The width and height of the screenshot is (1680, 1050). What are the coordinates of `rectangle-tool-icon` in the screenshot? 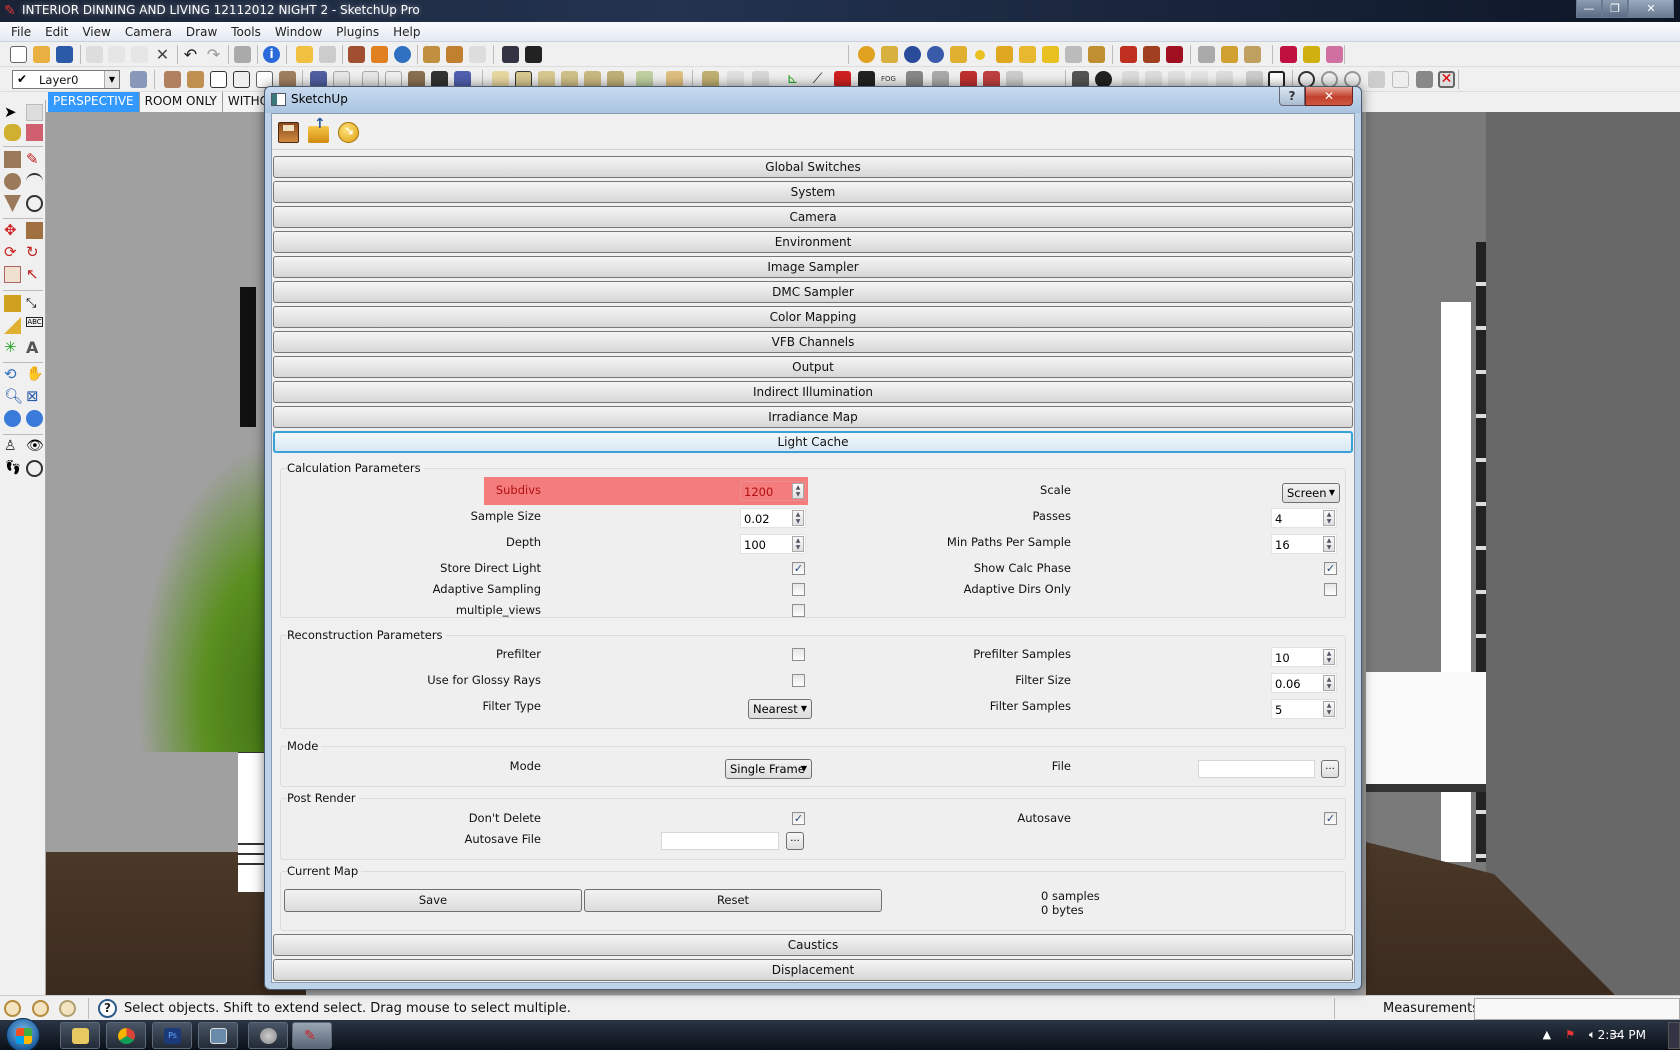 It's located at (12, 159).